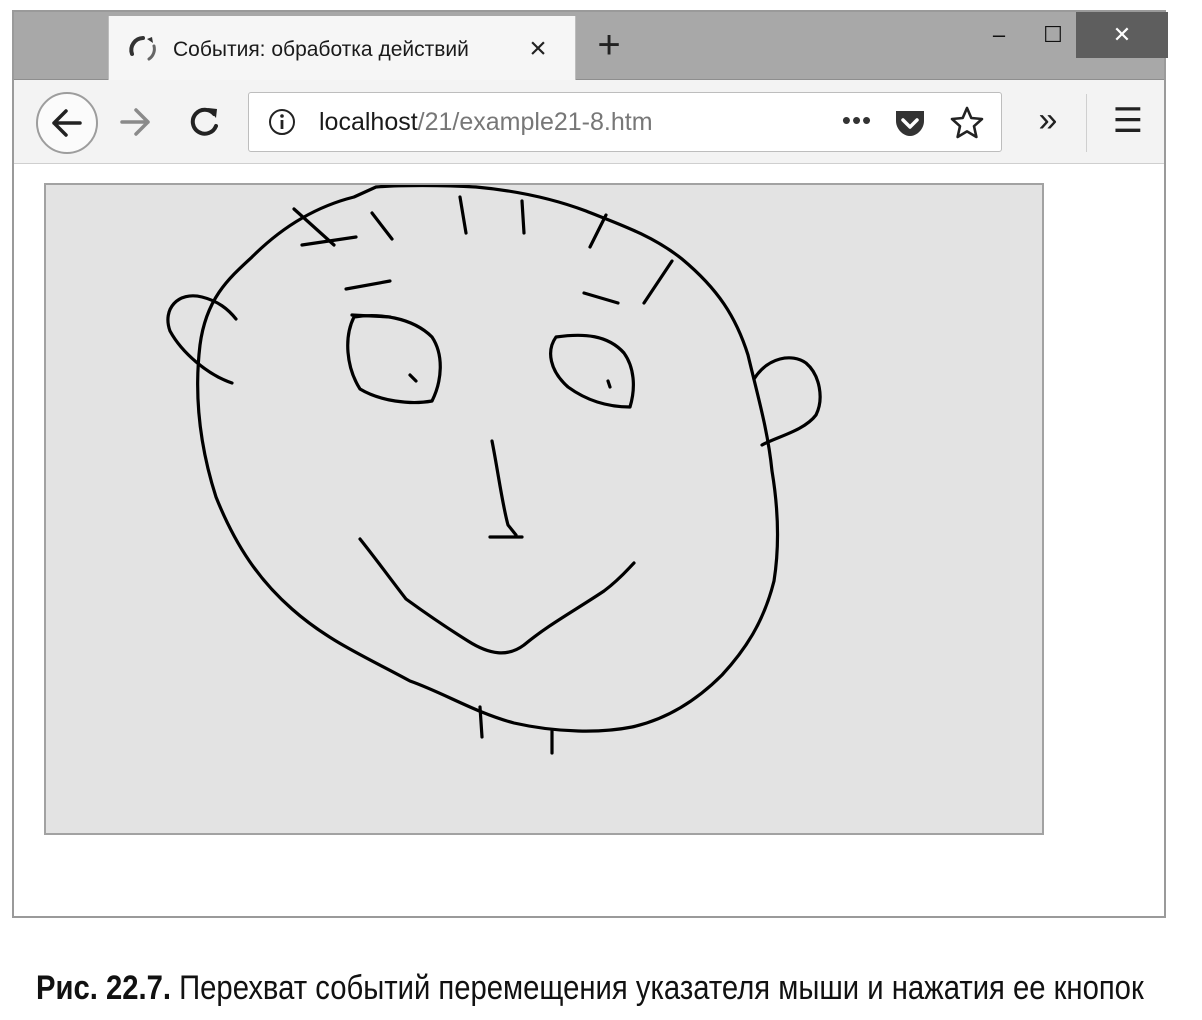 Image resolution: width=1202 pixels, height=1020 pixels. What do you see at coordinates (368, 122) in the screenshot?
I see `url-host: localhost` at bounding box center [368, 122].